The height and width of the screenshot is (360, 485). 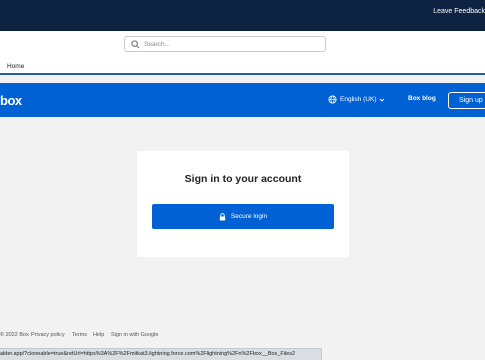 I want to click on secure-login-button: Secure login, so click(x=243, y=216).